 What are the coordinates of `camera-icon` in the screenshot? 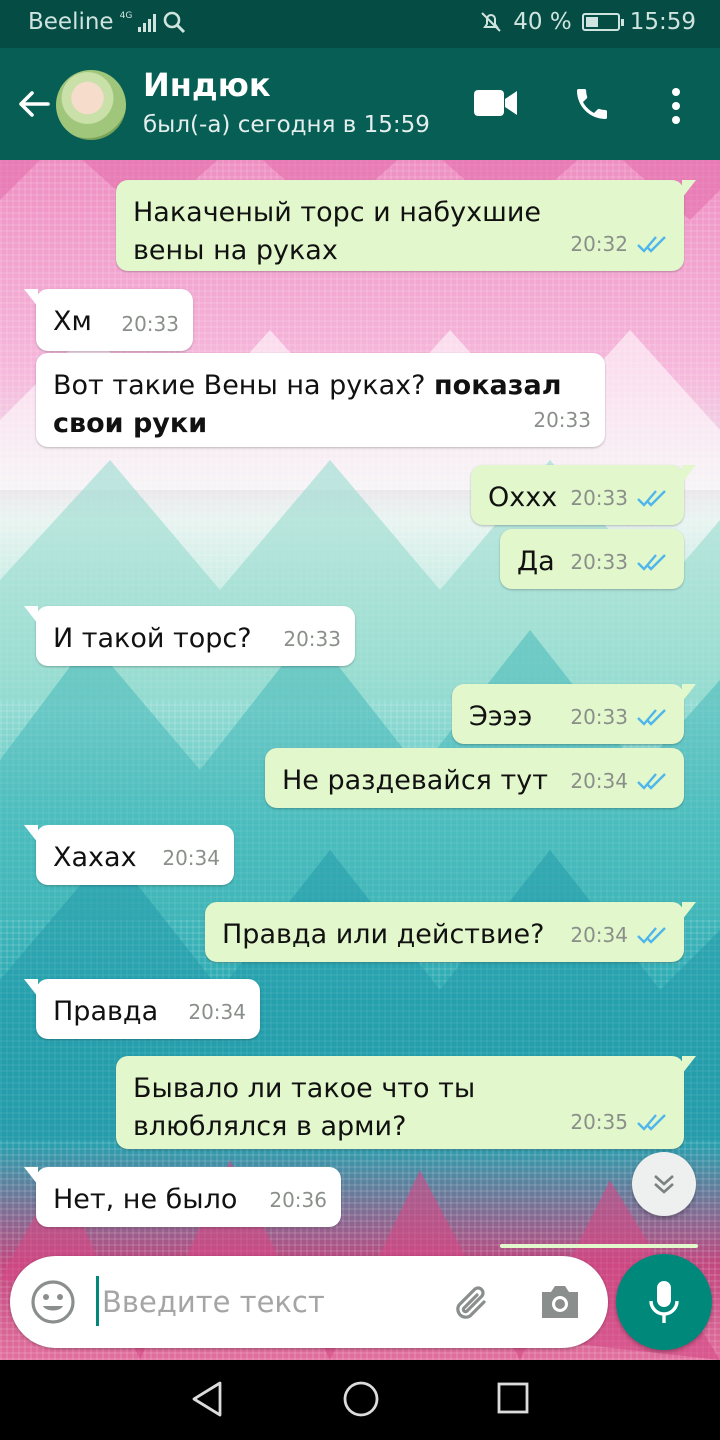 It's located at (560, 1302).